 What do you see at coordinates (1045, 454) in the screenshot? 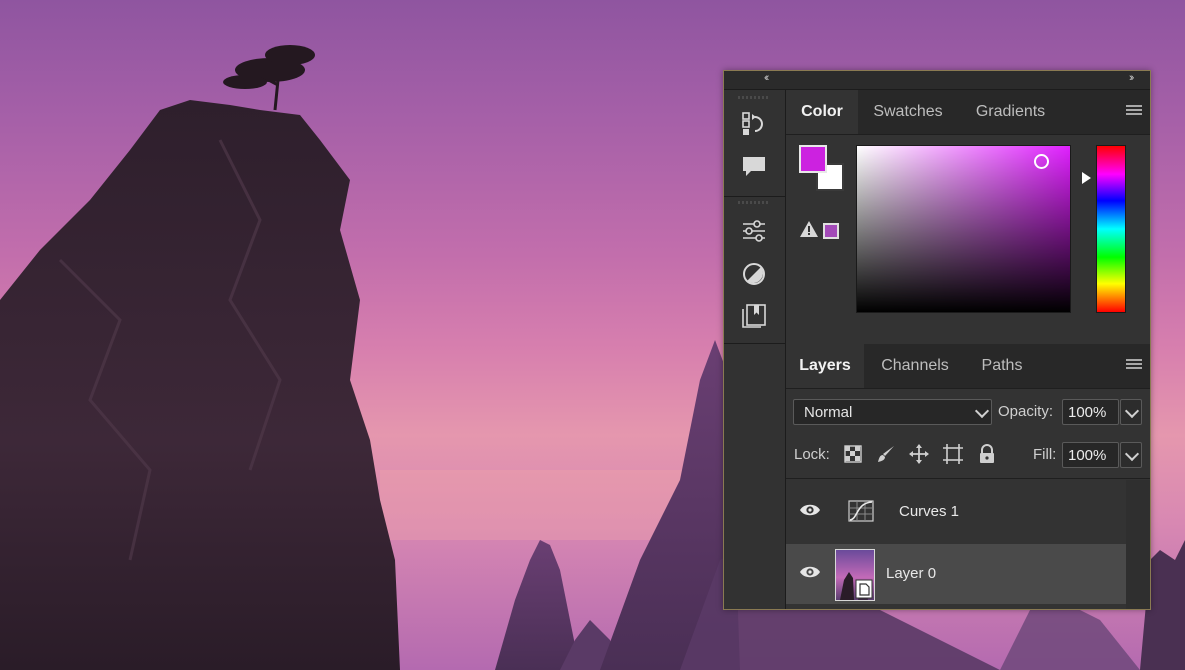
I see `fill-label: Fill:` at bounding box center [1045, 454].